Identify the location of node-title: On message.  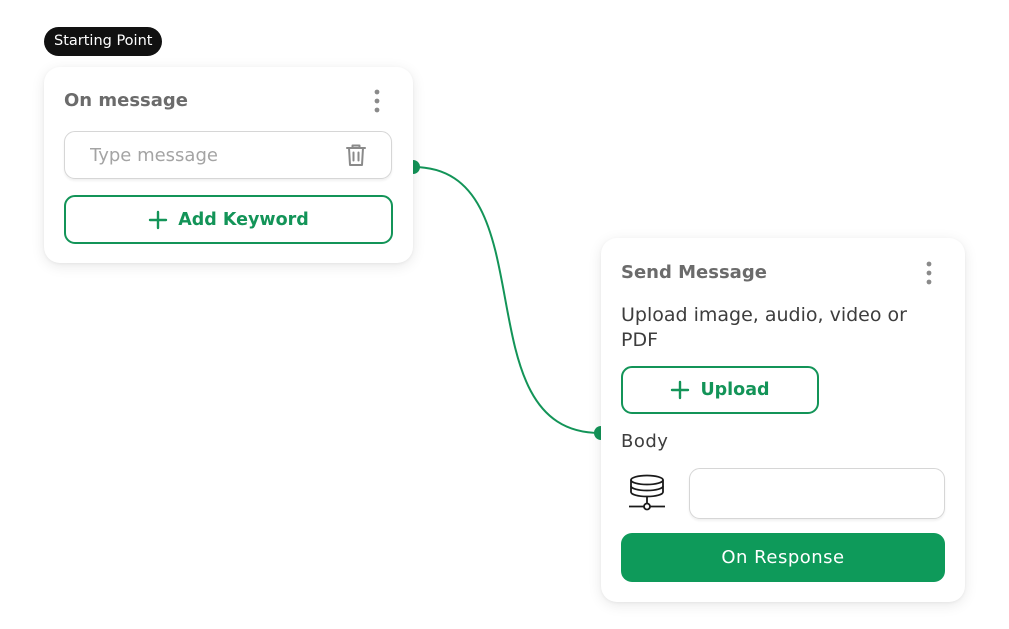
(126, 100).